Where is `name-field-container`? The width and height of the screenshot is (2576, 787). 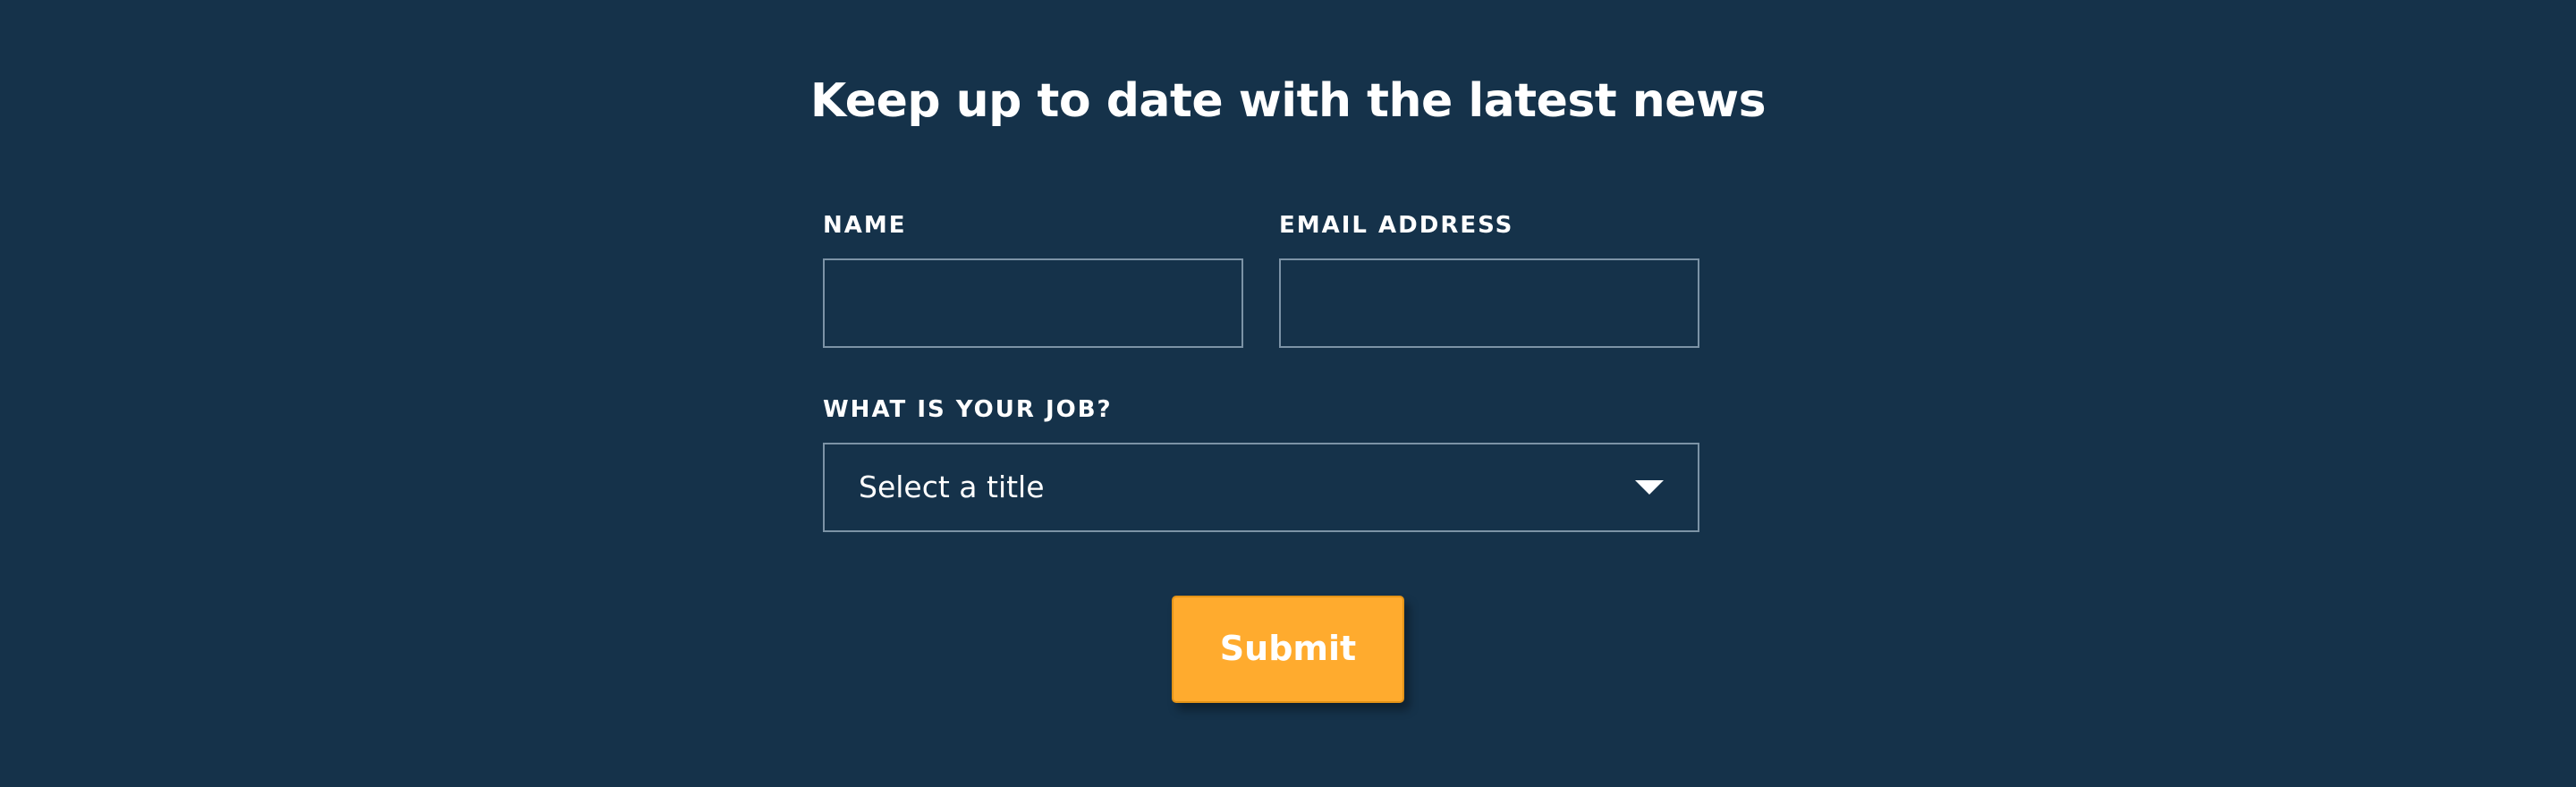 name-field-container is located at coordinates (1033, 303).